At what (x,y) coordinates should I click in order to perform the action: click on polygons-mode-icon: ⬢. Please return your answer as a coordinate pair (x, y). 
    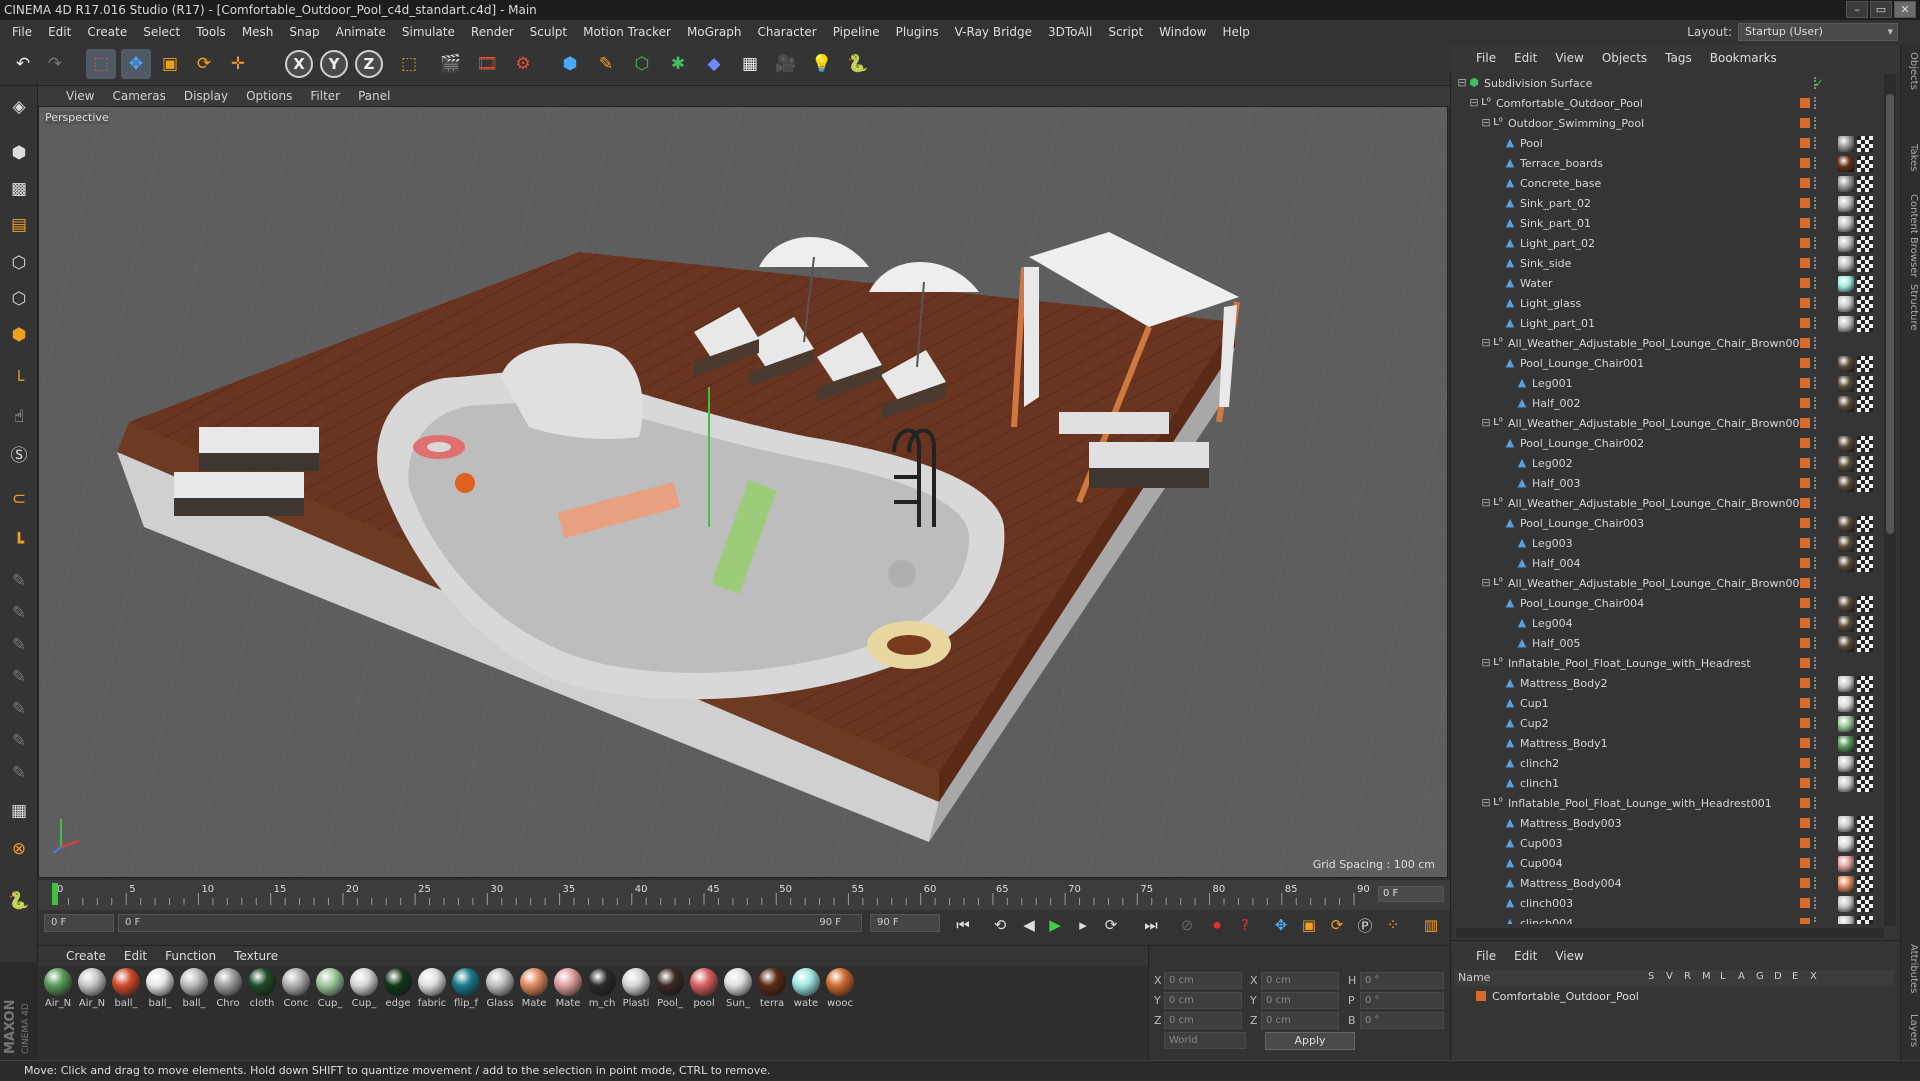
    Looking at the image, I should click on (19, 335).